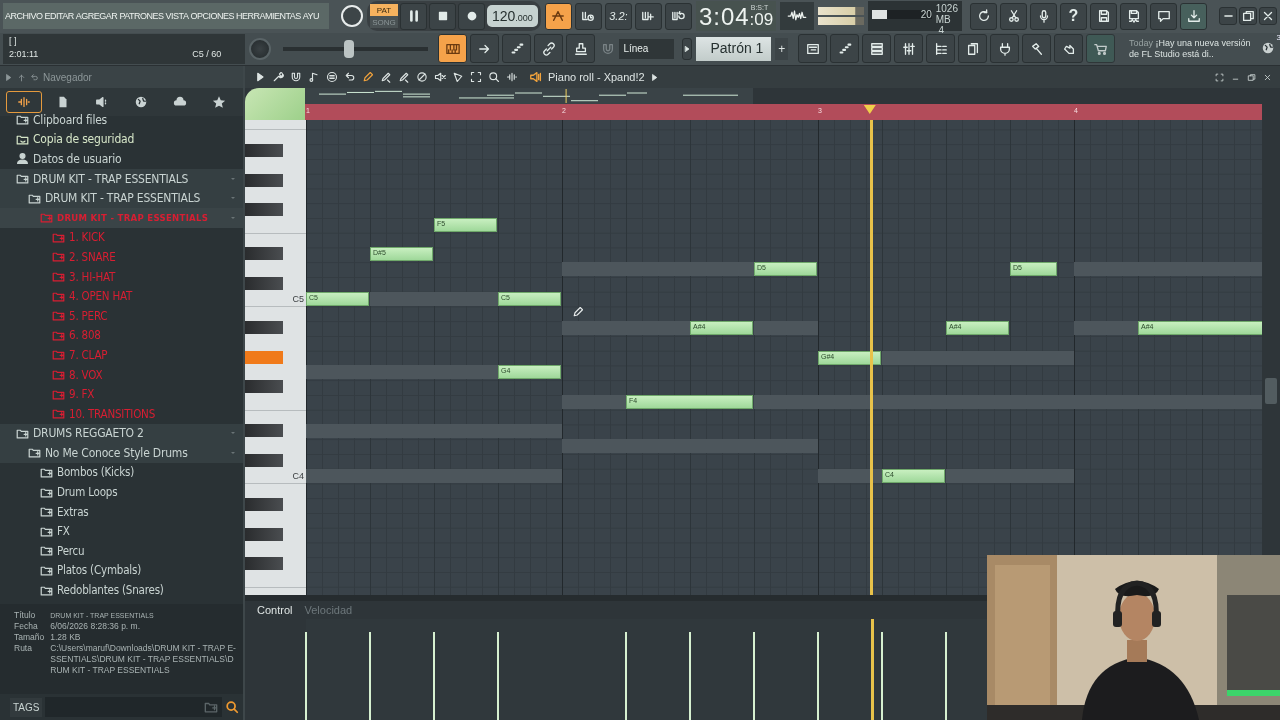  What do you see at coordinates (1248, 16) in the screenshot?
I see `restore-button` at bounding box center [1248, 16].